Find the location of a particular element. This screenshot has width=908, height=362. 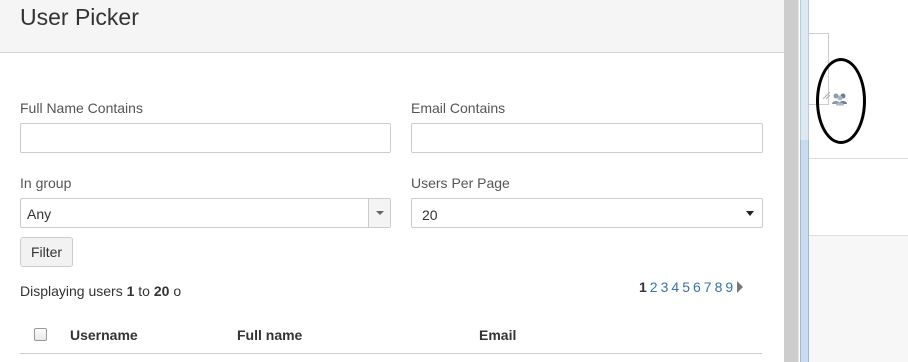

full-name-label: Full Name Contains is located at coordinates (81, 108).